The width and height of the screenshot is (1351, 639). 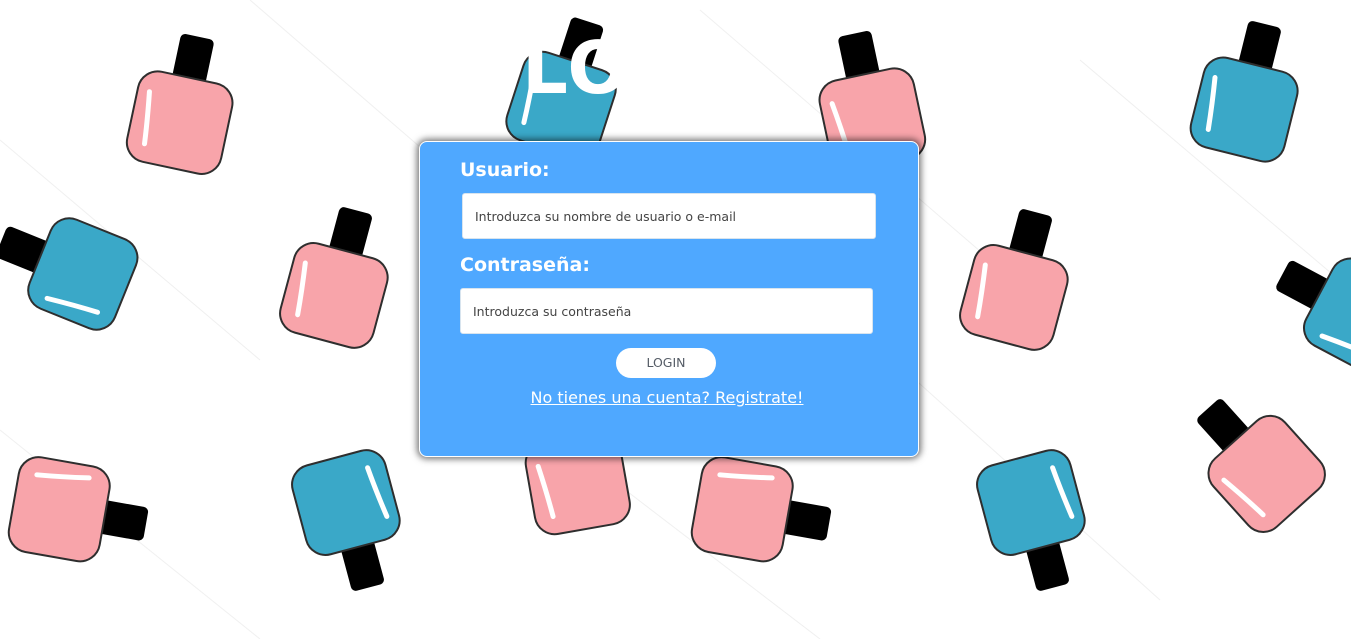 I want to click on login-button: LOGIN, so click(x=666, y=363).